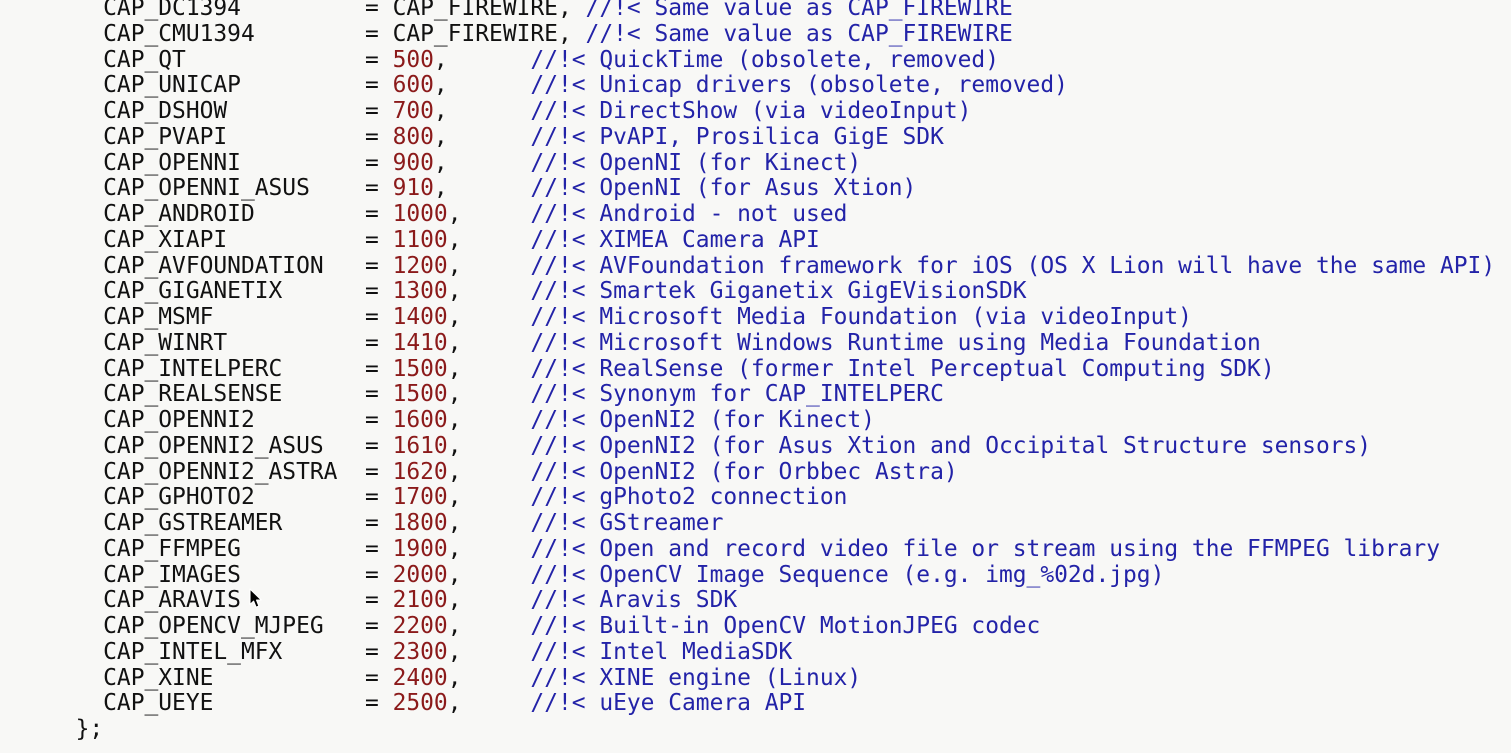 Image resolution: width=1511 pixels, height=753 pixels. Describe the element at coordinates (206, 445) in the screenshot. I see `enum-constant-name: CAP_OPENNI2_ASUS` at that location.